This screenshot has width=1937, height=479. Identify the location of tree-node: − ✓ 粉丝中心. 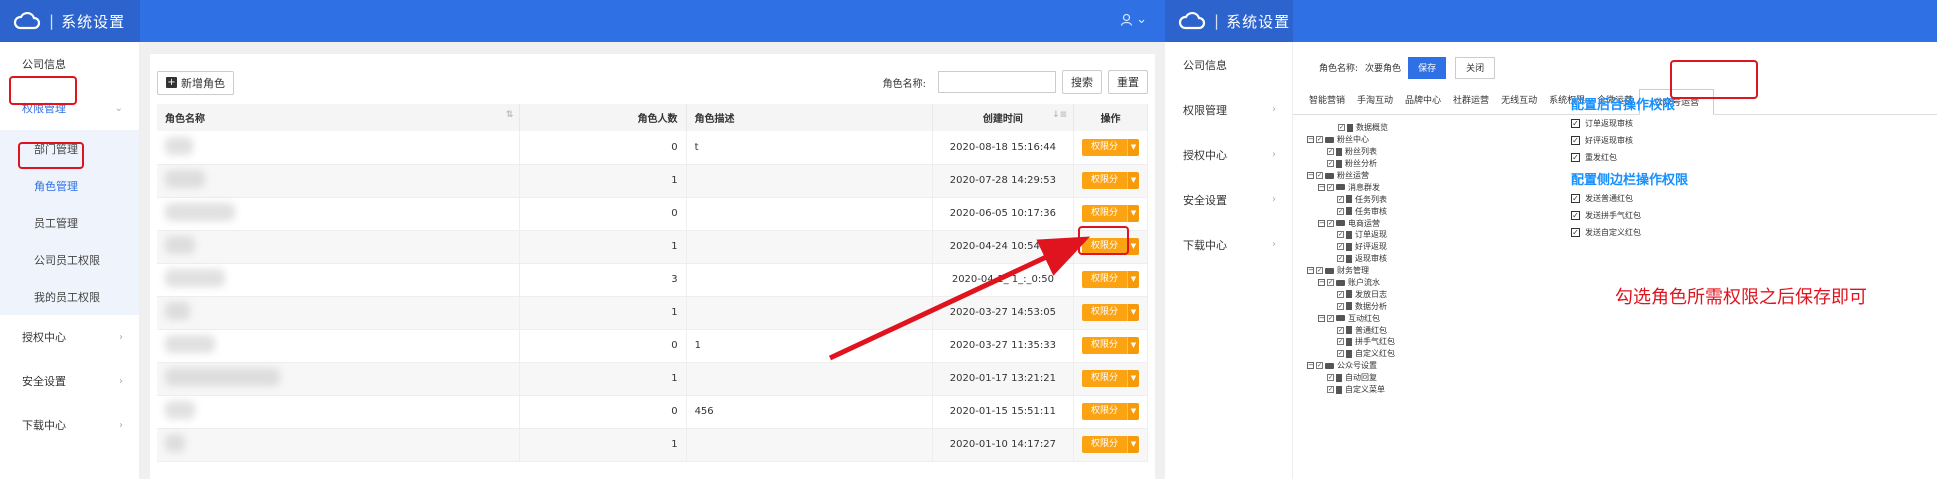
(1351, 140).